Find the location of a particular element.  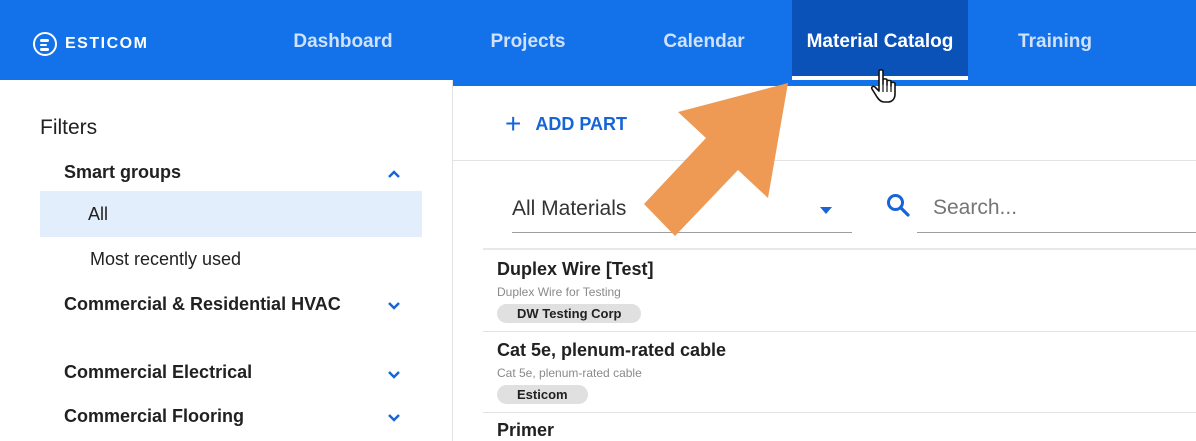

caret-down-icon is located at coordinates (826, 210).